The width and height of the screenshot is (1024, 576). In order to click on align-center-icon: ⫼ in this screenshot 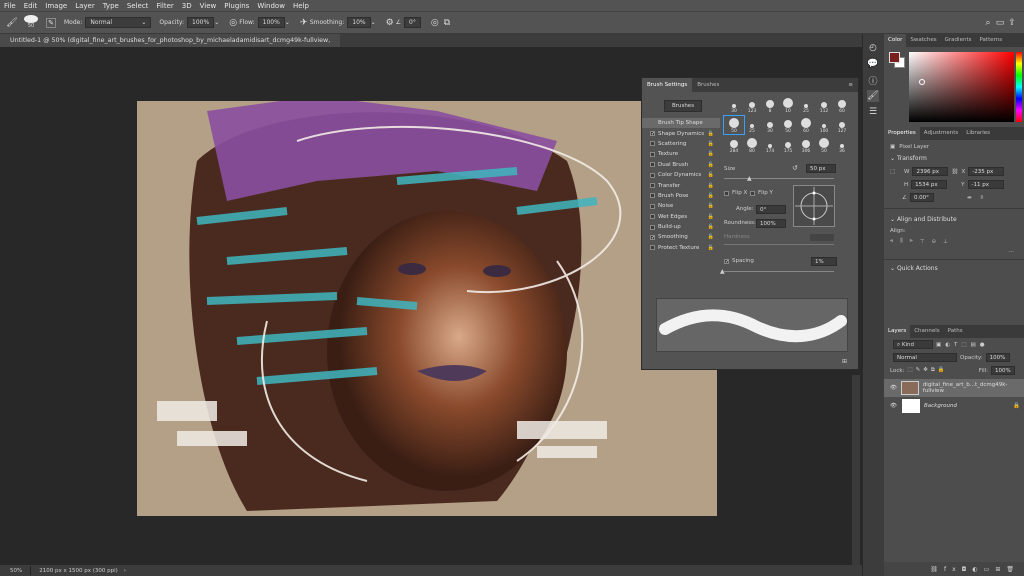, I will do `click(905, 241)`.